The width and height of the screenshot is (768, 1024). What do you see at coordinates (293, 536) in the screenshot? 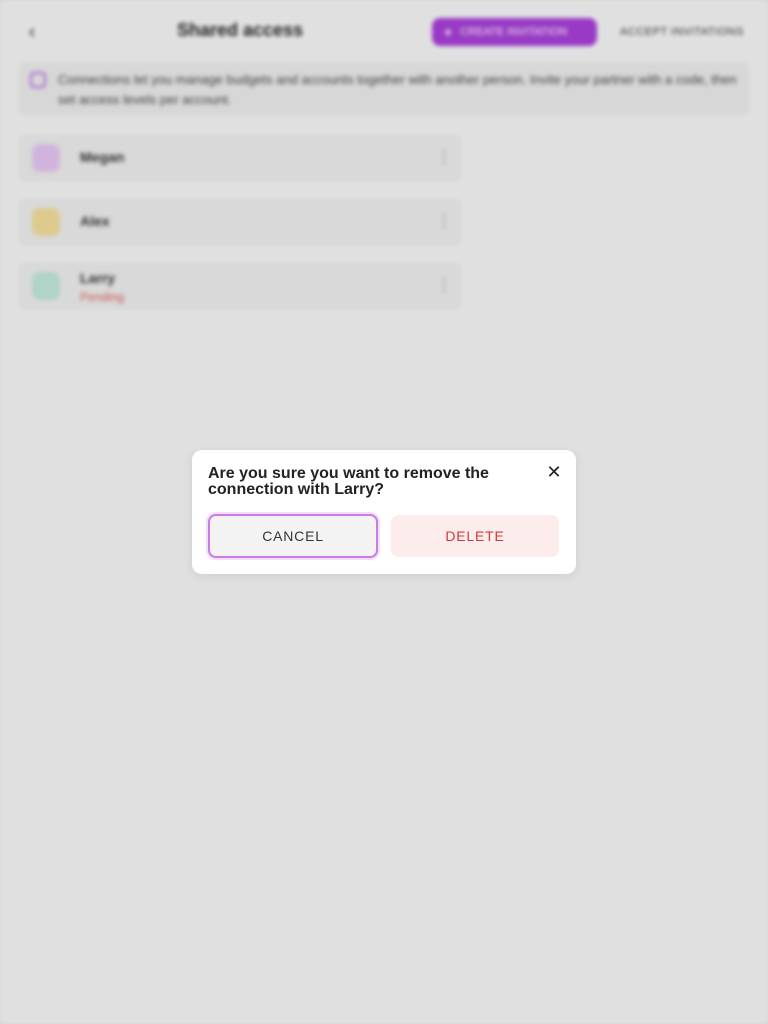
I see `cancel-button: CANCEL` at bounding box center [293, 536].